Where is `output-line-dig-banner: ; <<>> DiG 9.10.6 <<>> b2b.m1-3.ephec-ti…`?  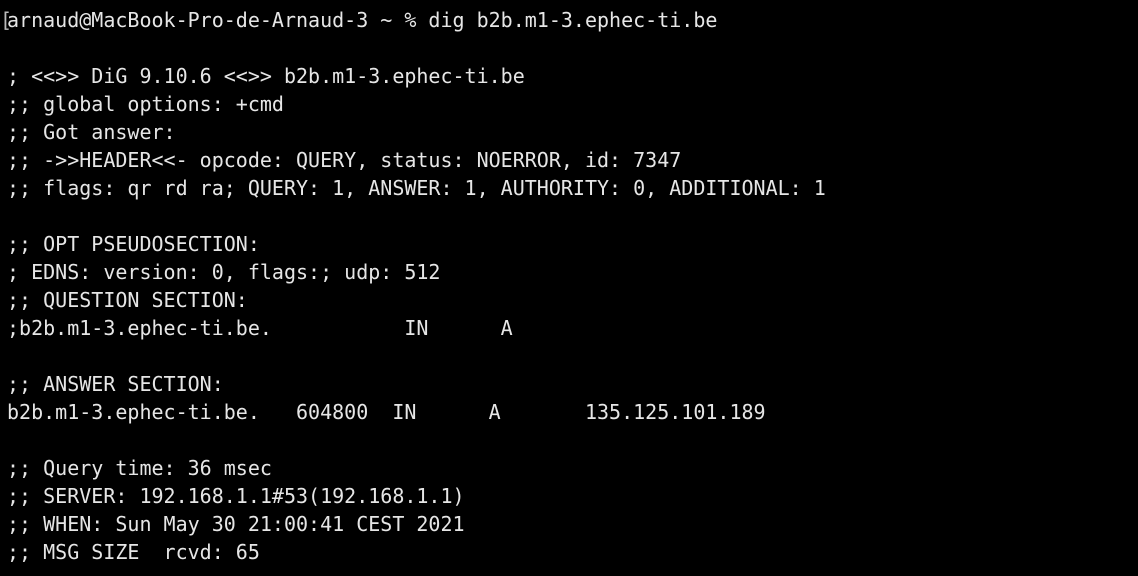 output-line-dig-banner: ; <<>> DiG 9.10.6 <<>> b2b.m1-3.ephec-ti… is located at coordinates (266, 76).